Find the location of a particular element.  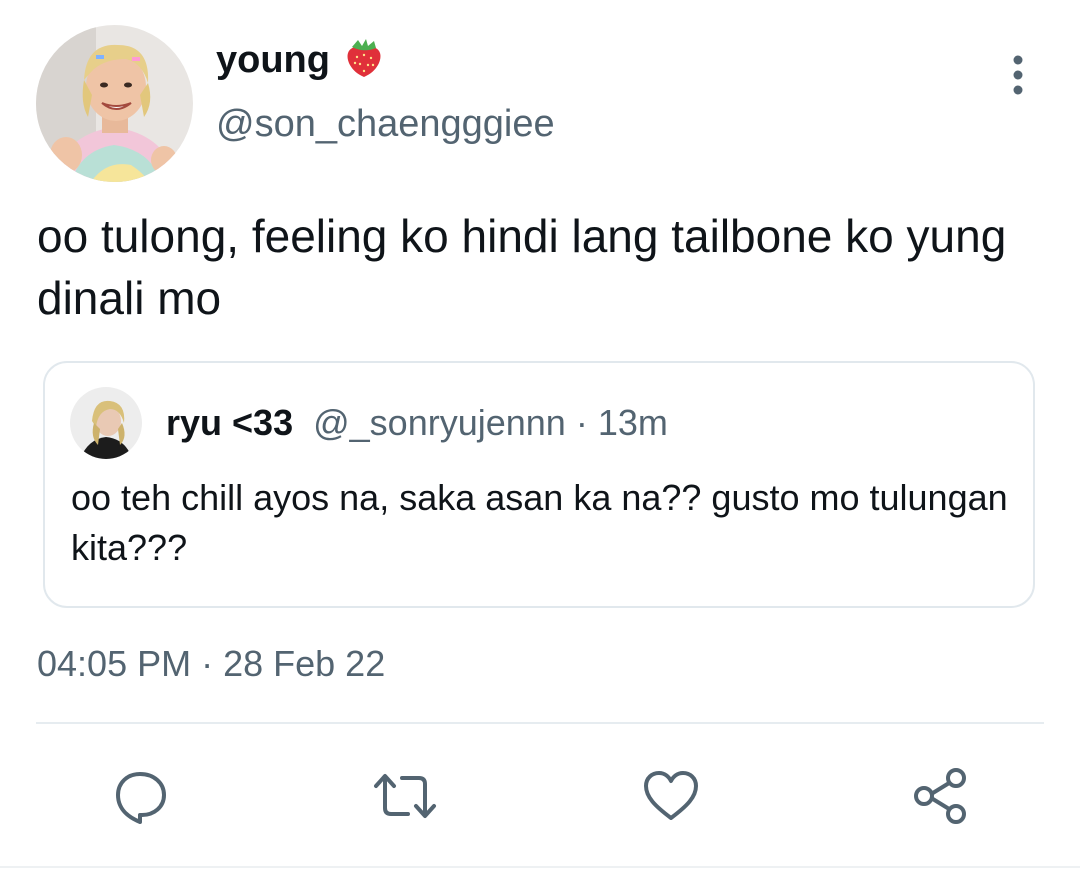

quoted-author-name: ryu <33 is located at coordinates (230, 422).